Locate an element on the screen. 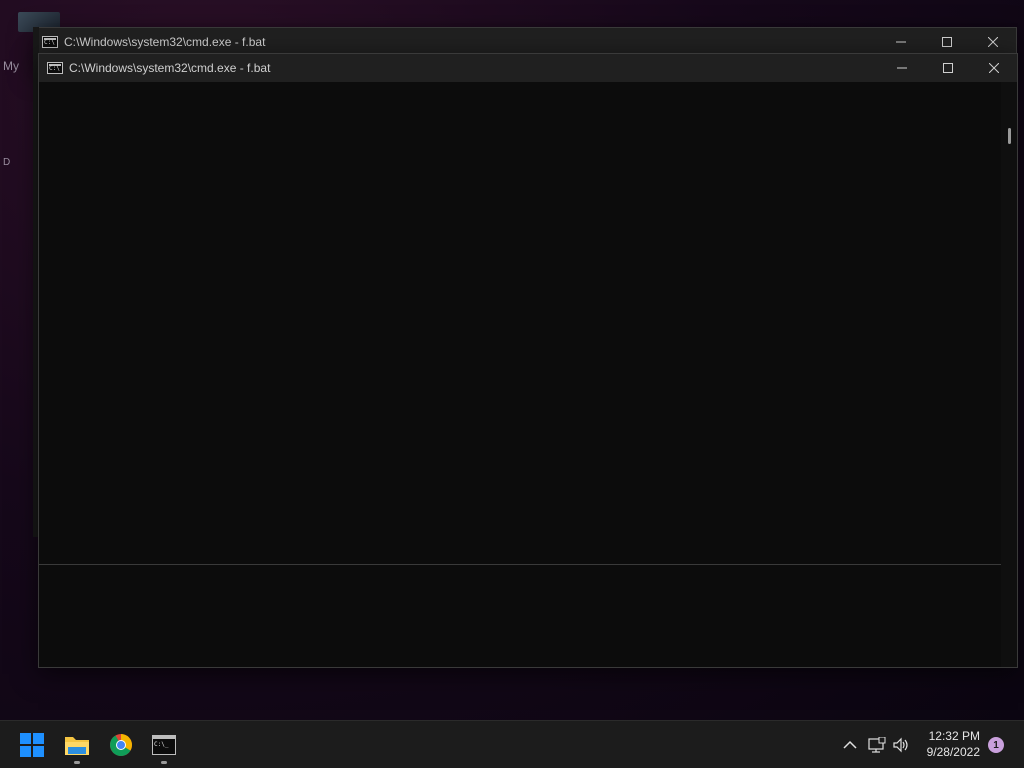 The width and height of the screenshot is (1024, 768). taskbar: C:\_ 12:32 PM 9/28/2022 1 is located at coordinates (512, 744).